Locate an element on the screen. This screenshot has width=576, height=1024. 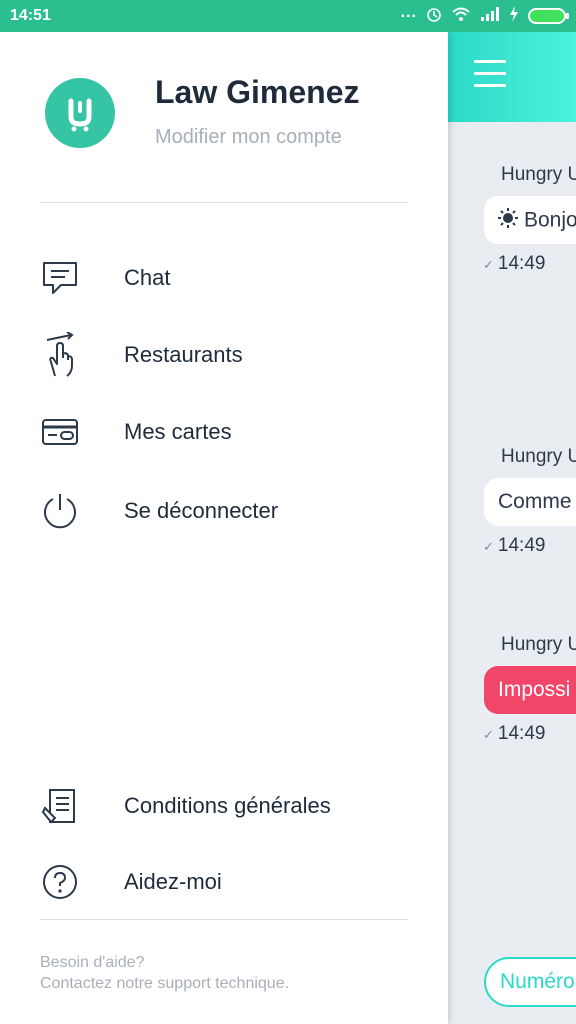
menu-label: Se déconnecter is located at coordinates (201, 510).